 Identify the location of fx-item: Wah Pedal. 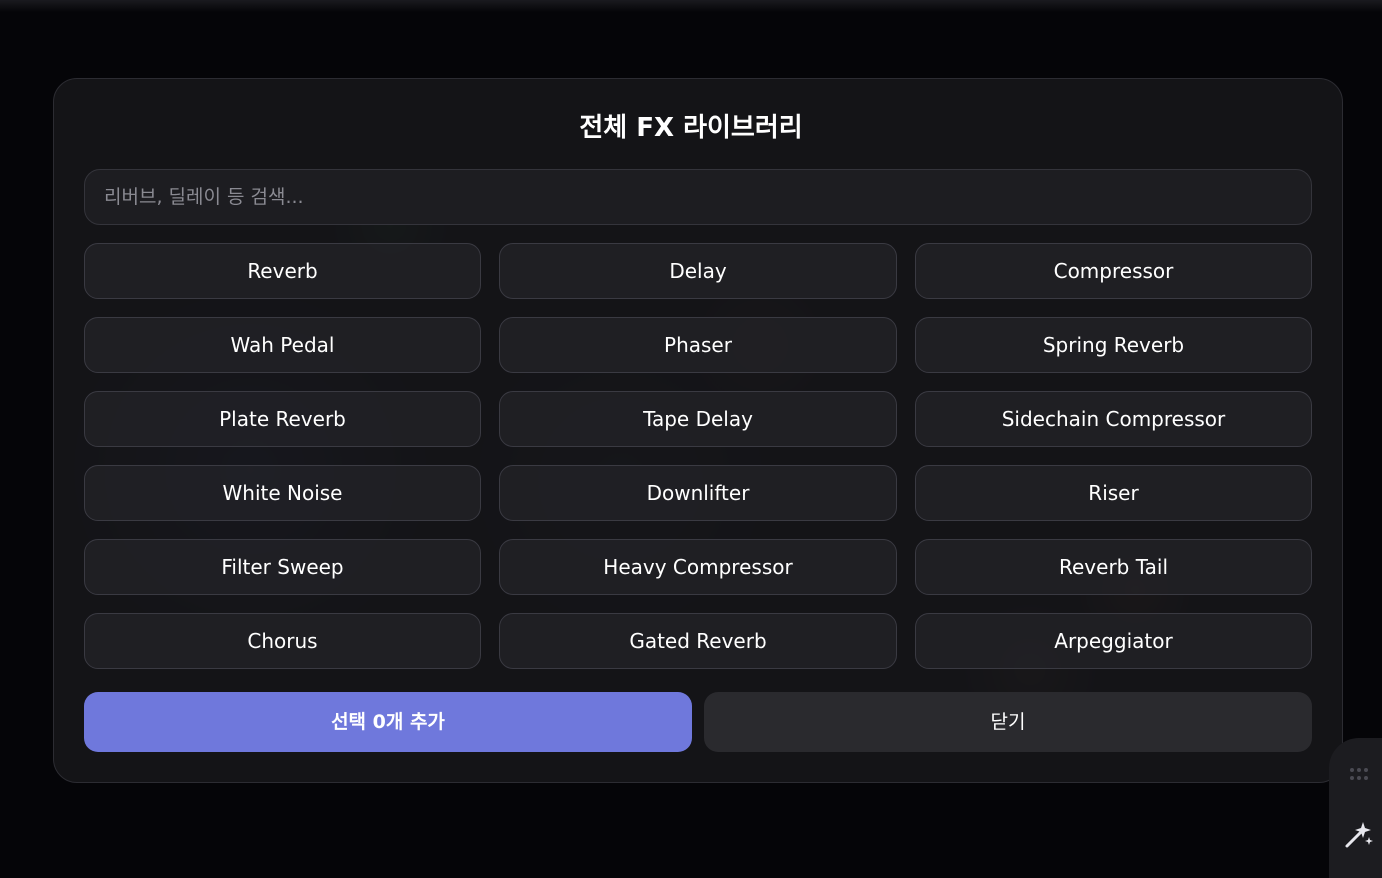
(282, 345).